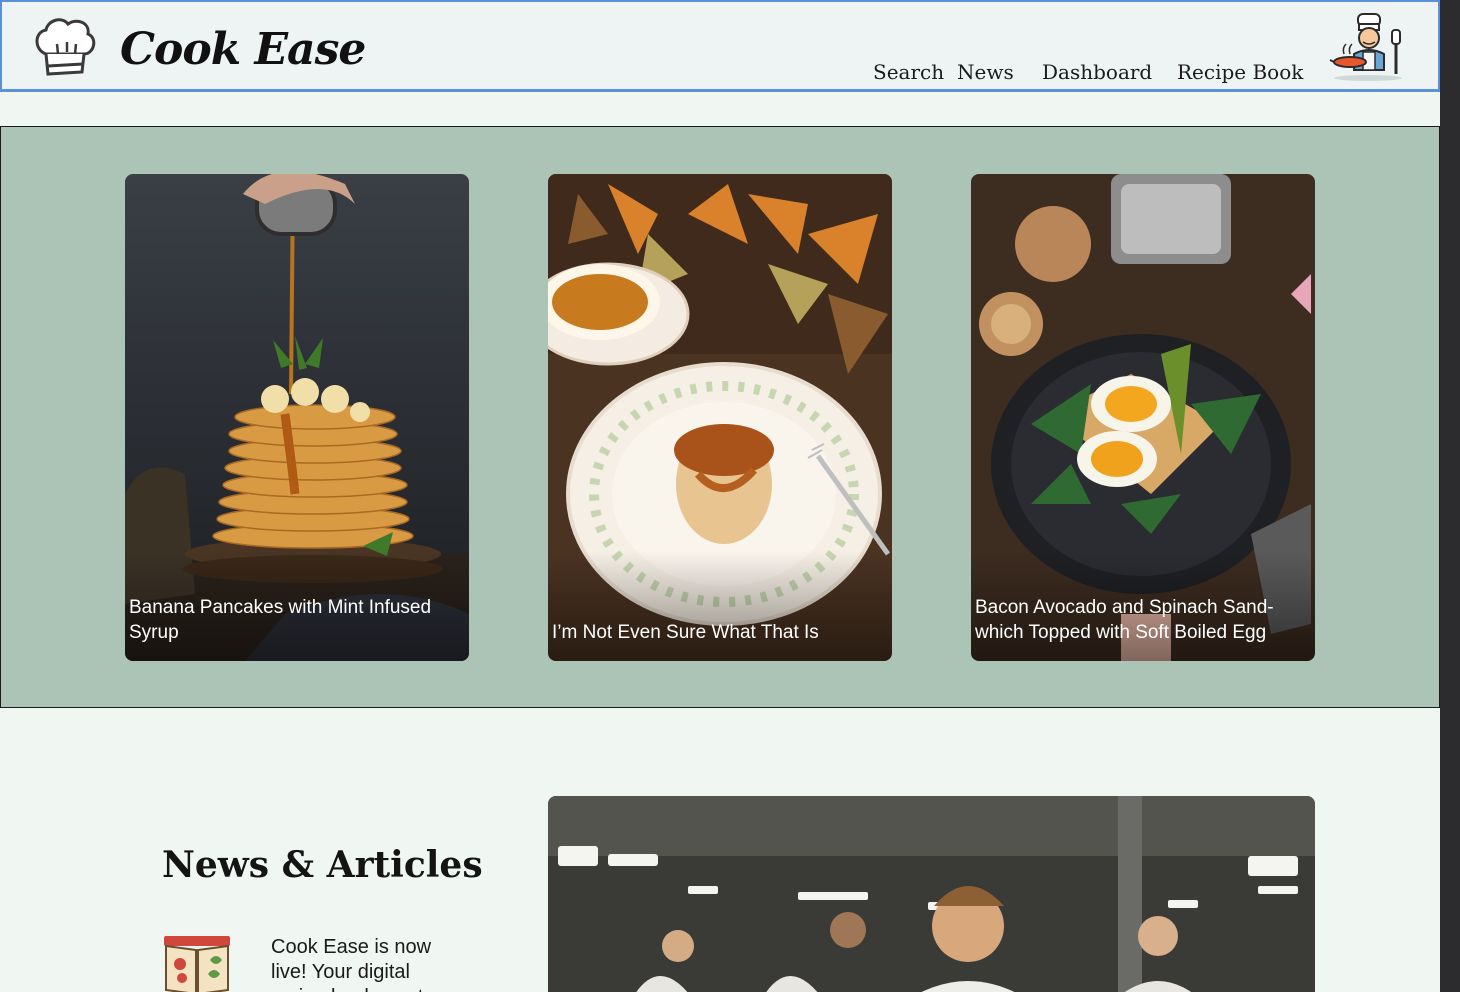 The height and width of the screenshot is (992, 1460). I want to click on brand-logo: Cook Ease, so click(243, 49).